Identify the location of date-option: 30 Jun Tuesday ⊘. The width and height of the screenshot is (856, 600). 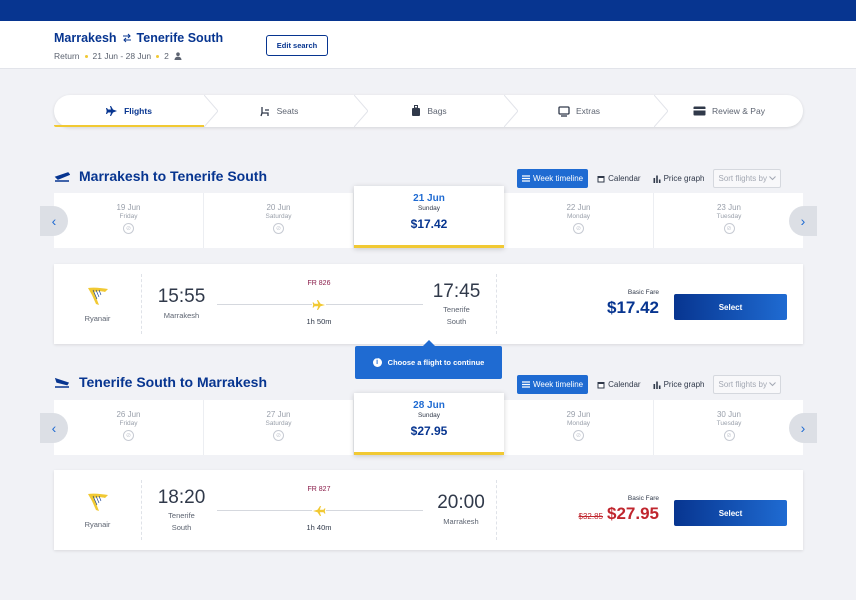
(729, 427).